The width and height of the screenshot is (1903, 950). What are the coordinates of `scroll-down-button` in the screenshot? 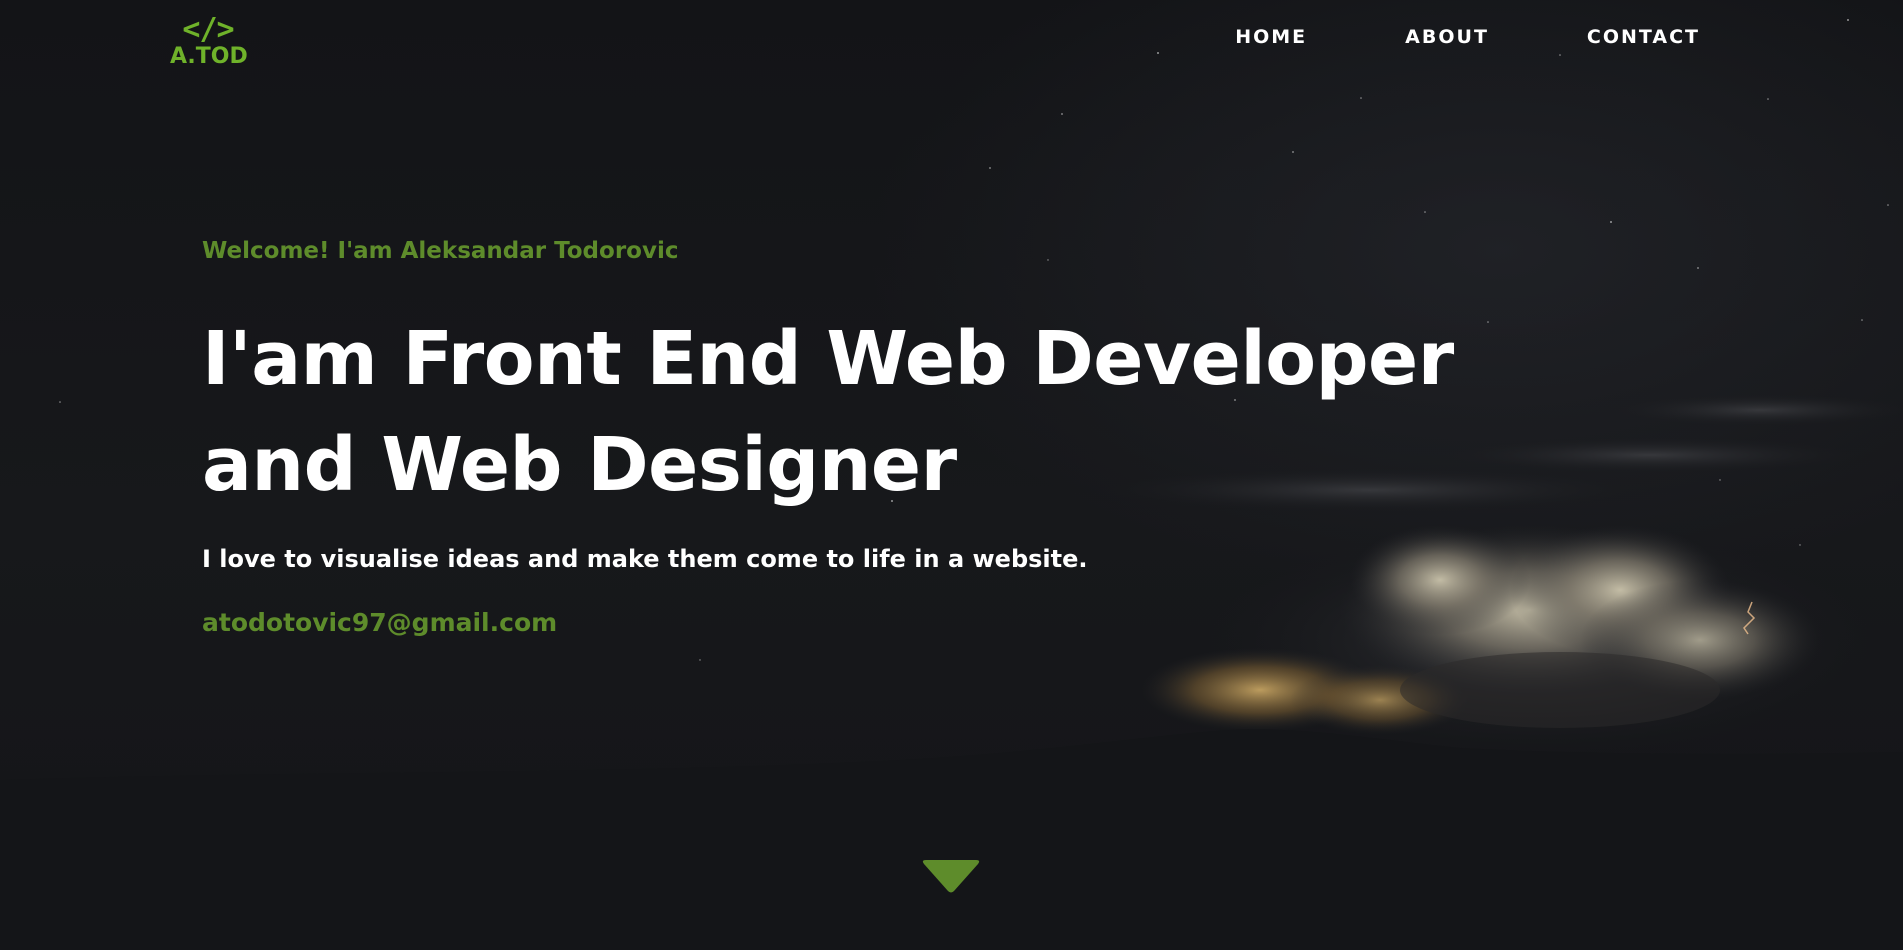 It's located at (951, 877).